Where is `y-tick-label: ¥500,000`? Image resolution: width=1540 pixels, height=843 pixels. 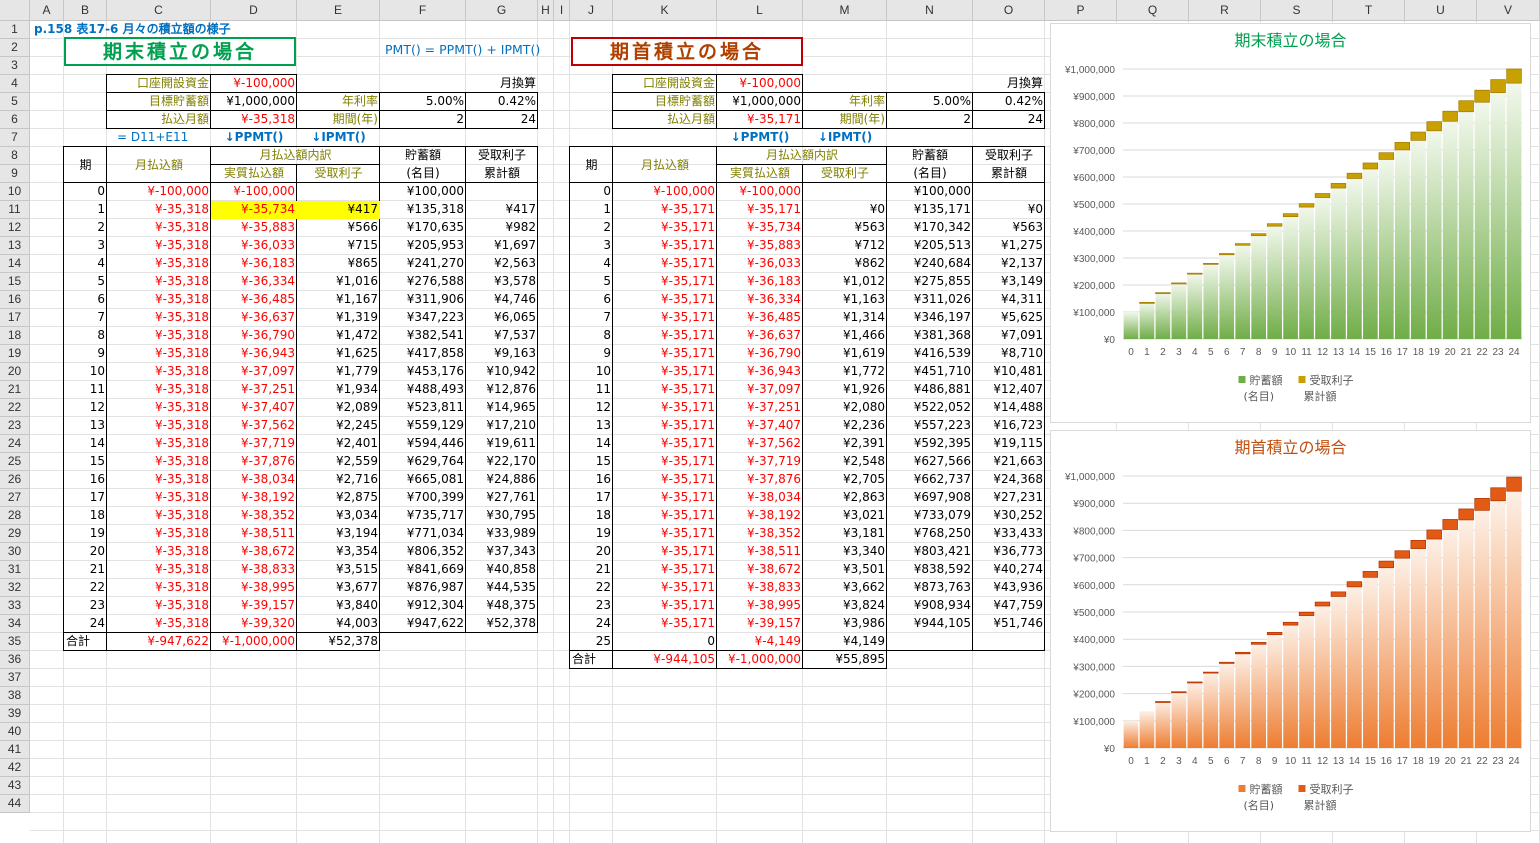
y-tick-label: ¥500,000 is located at coordinates (1093, 205).